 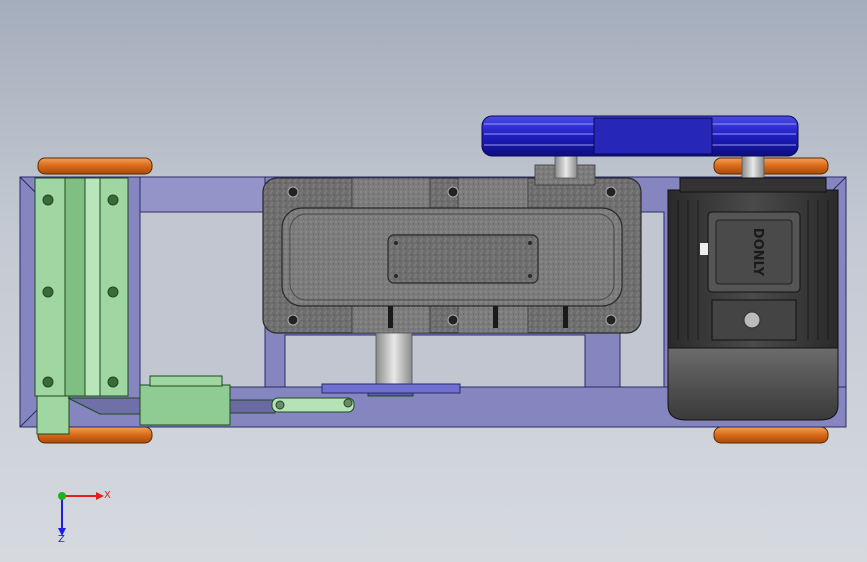 I want to click on electric-motor: DONLY, so click(x=753, y=299).